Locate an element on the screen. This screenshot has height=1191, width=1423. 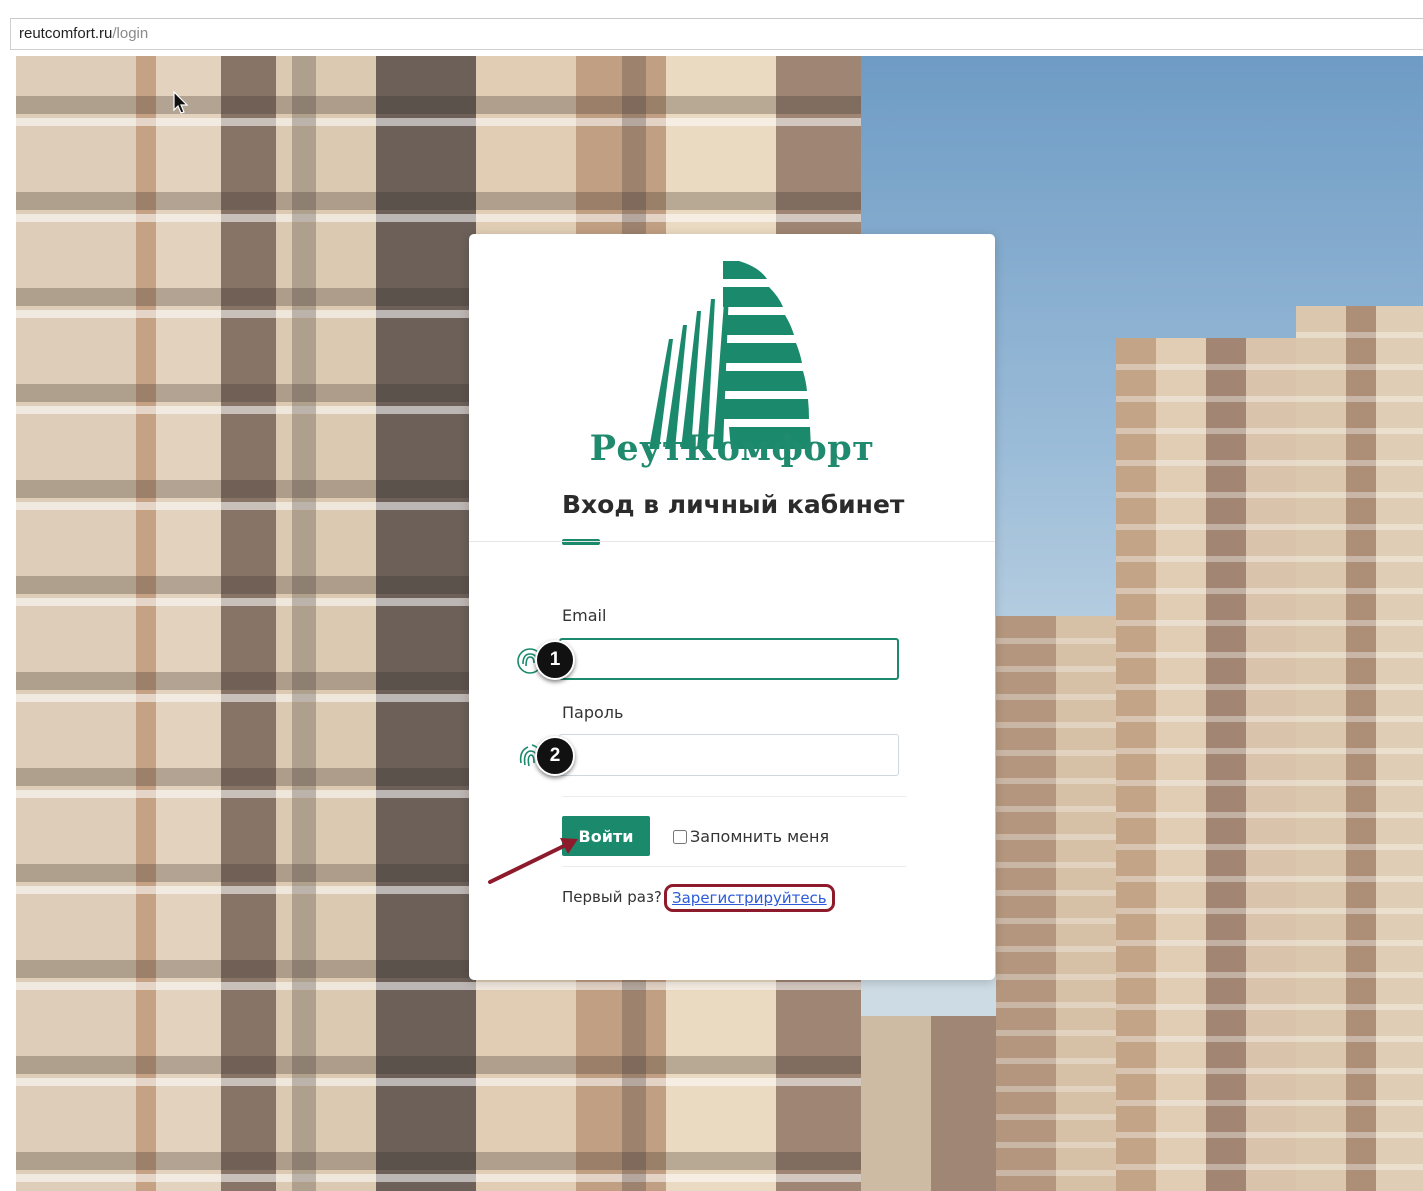
page-title: Вход в личный кабинет is located at coordinates (733, 504).